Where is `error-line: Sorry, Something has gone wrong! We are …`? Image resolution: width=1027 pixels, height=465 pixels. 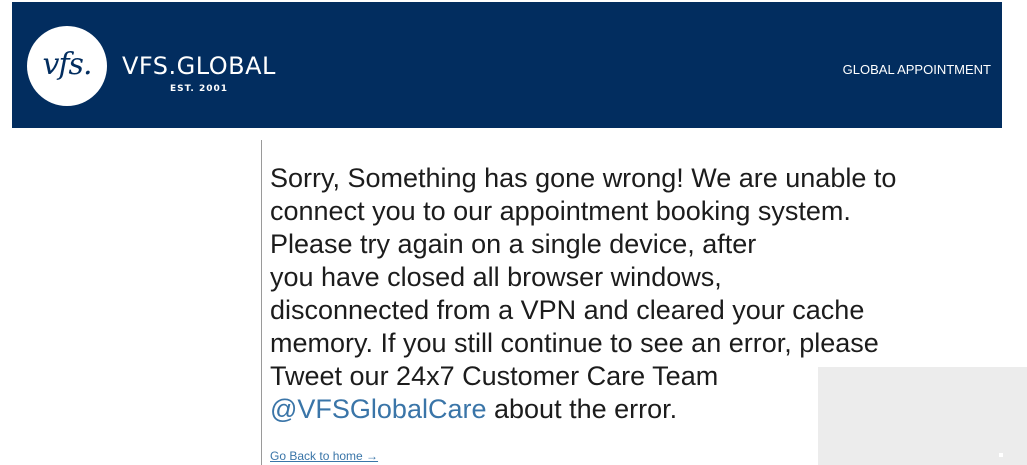 error-line: Sorry, Something has gone wrong! We are … is located at coordinates (583, 178).